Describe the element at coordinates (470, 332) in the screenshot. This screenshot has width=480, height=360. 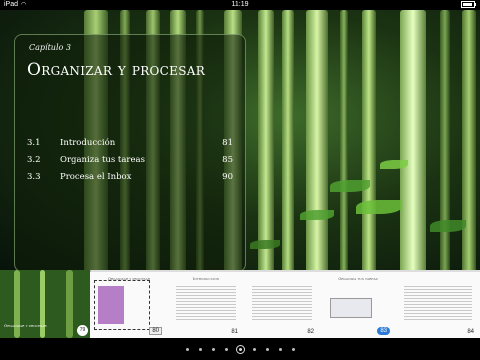
I see `thumbnail-page-number: 84` at that location.